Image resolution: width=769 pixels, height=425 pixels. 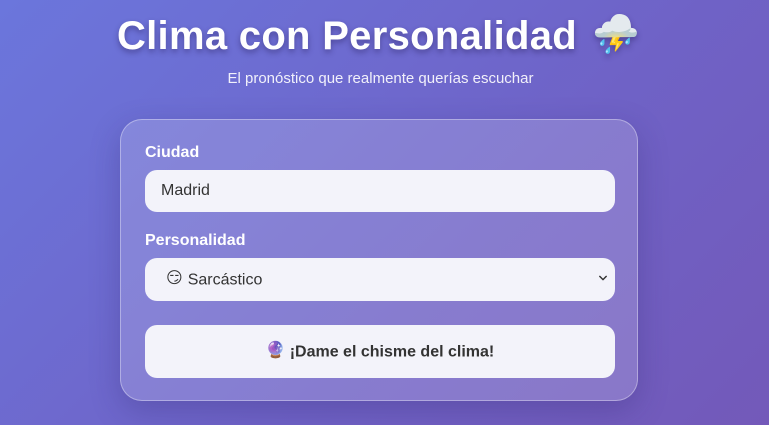 What do you see at coordinates (195, 240) in the screenshot?
I see `personality-label: Personalidad` at bounding box center [195, 240].